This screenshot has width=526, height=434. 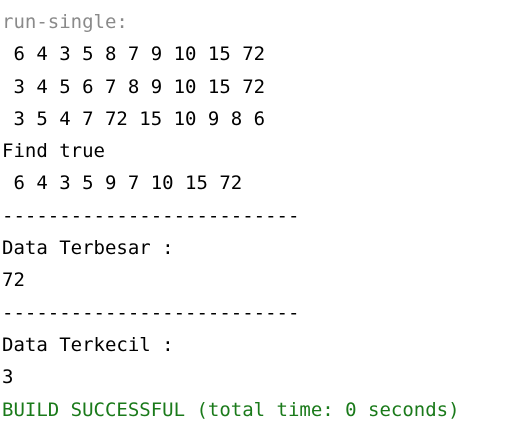 What do you see at coordinates (134, 118) in the screenshot?
I see `output-line-reversed-array: 3 5 4 7 72 15 10 9 8 6` at bounding box center [134, 118].